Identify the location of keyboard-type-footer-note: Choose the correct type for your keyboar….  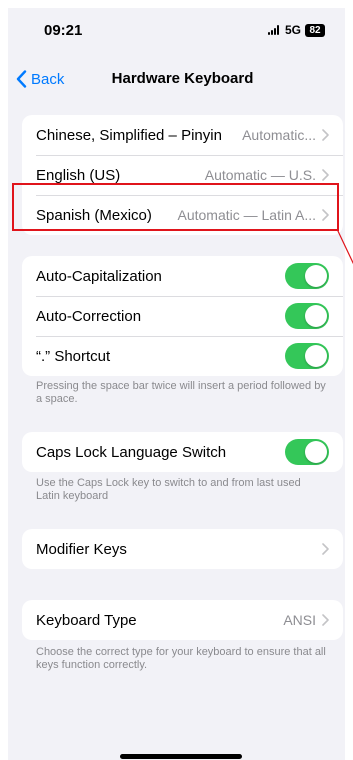
(181, 658).